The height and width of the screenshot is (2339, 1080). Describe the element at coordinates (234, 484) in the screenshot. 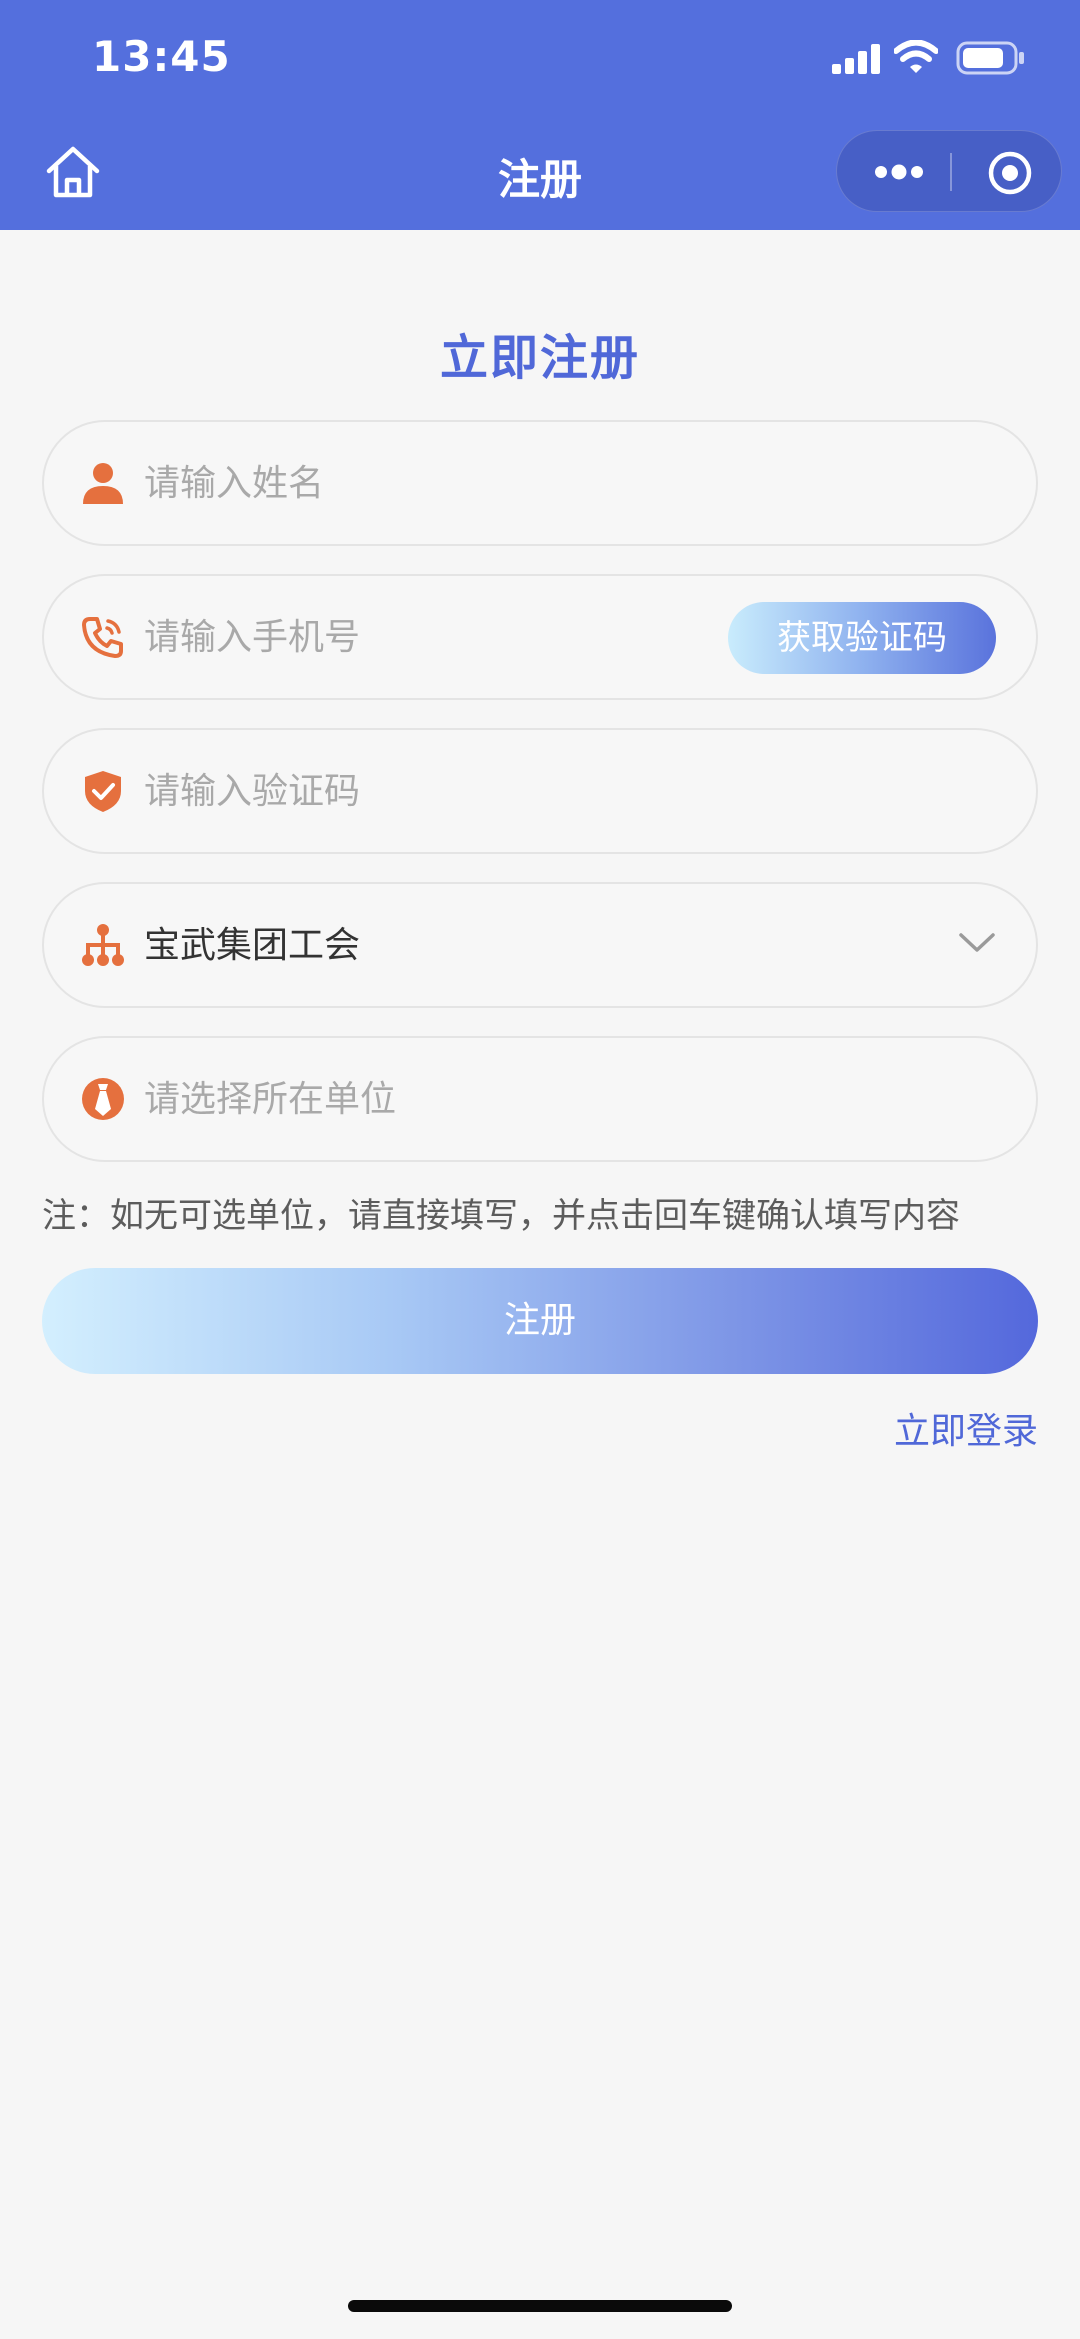

I see `name-input: 请输入姓名` at that location.